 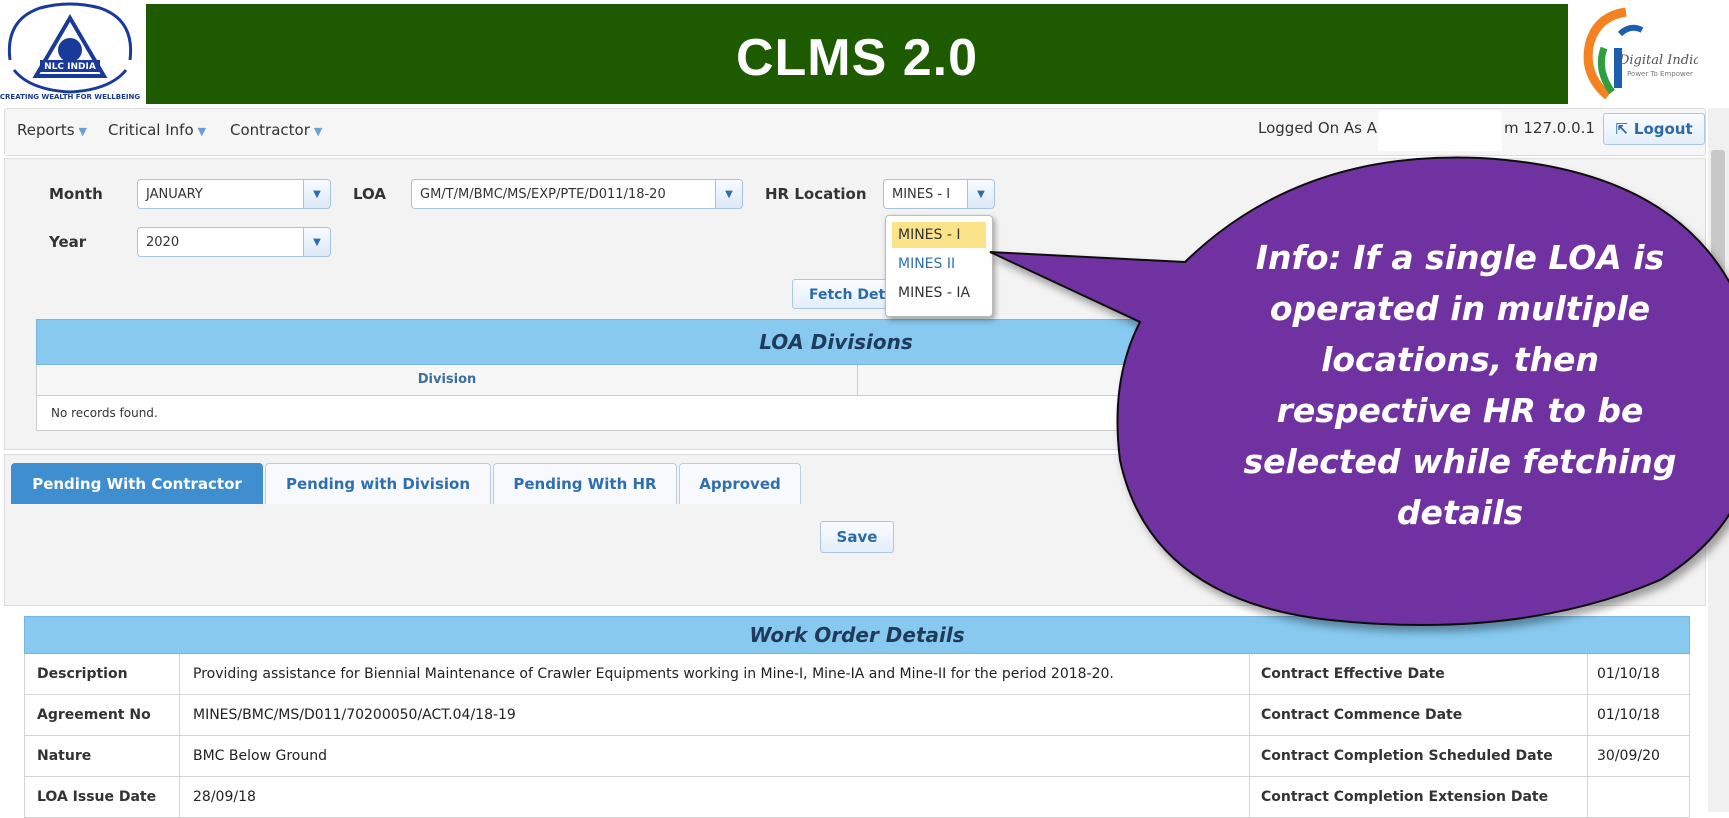 I want to click on tab-pending-with-hr: Pending With HR, so click(x=585, y=483).